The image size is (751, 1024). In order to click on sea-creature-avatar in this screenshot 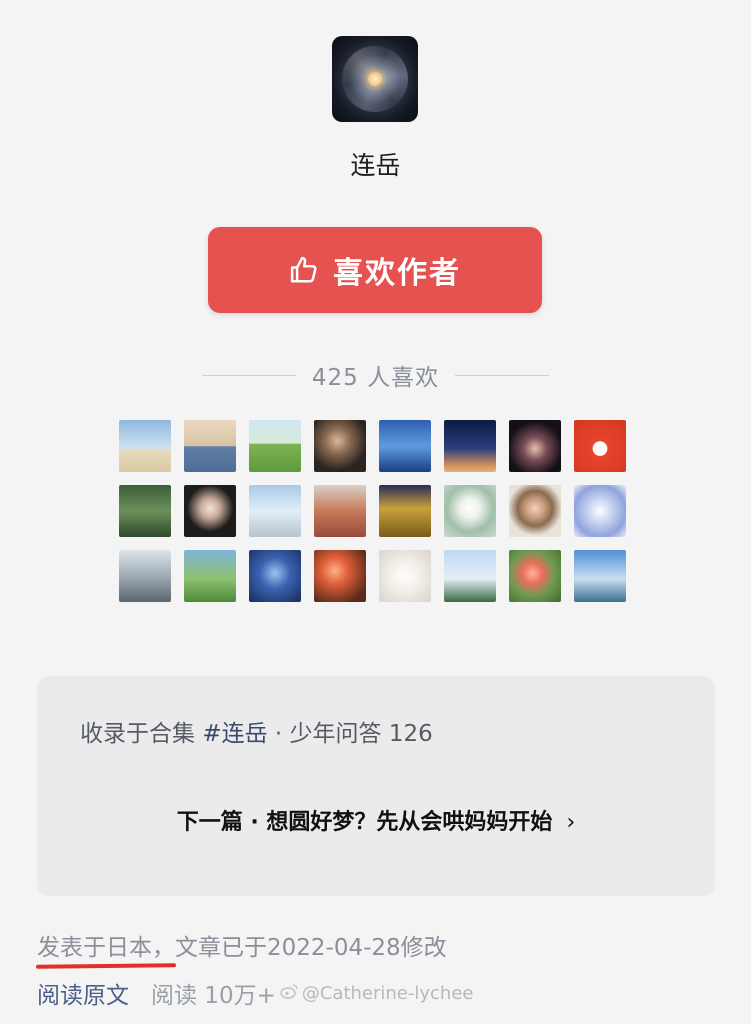, I will do `click(405, 446)`.